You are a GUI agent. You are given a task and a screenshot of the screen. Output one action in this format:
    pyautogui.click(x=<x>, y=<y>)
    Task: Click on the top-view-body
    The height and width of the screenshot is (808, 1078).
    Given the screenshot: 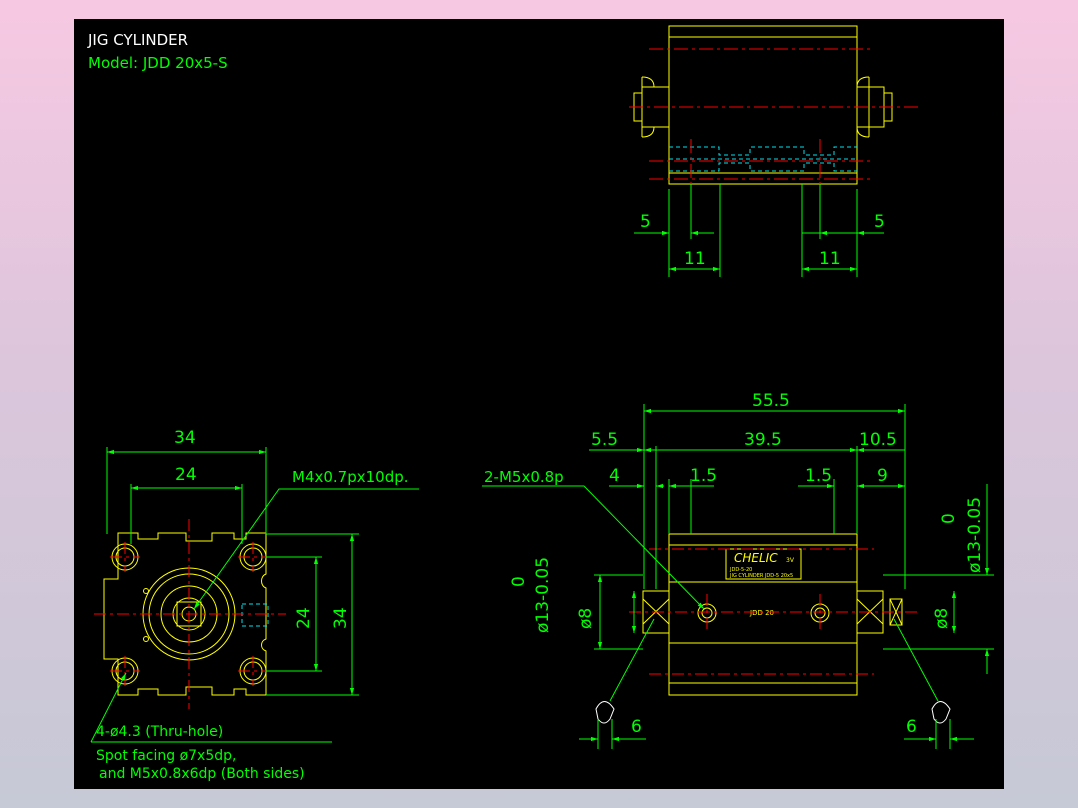 What is the action you would take?
    pyautogui.click(x=763, y=105)
    